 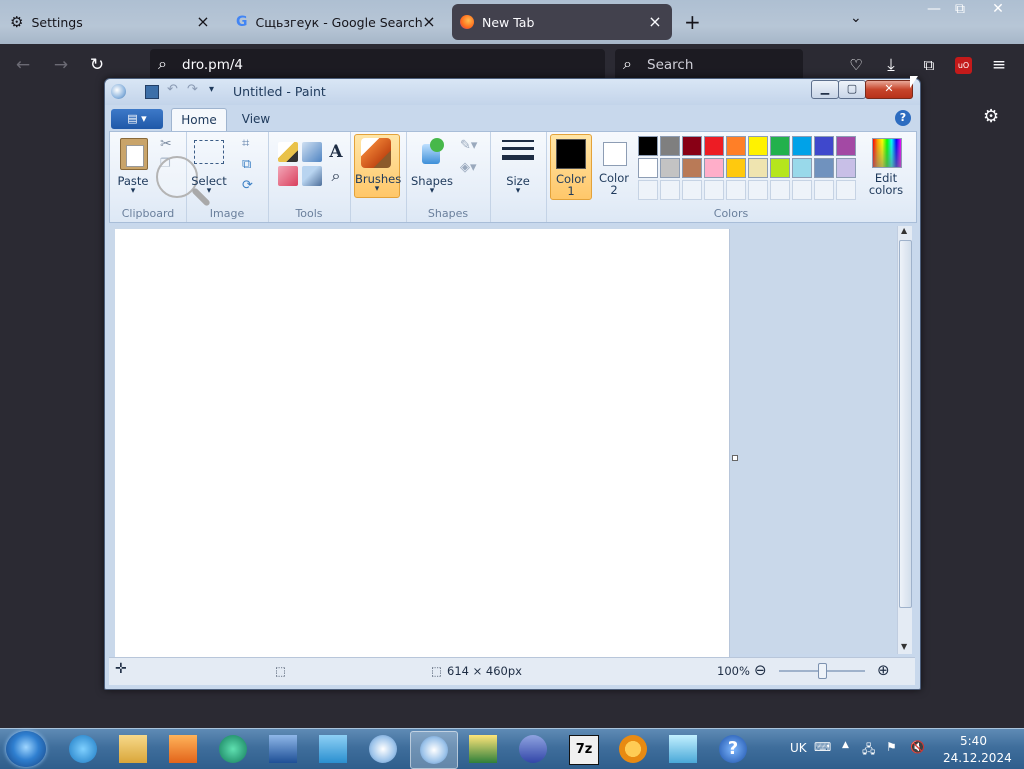 I want to click on list-all-tabs-icon: ⌄, so click(x=856, y=18).